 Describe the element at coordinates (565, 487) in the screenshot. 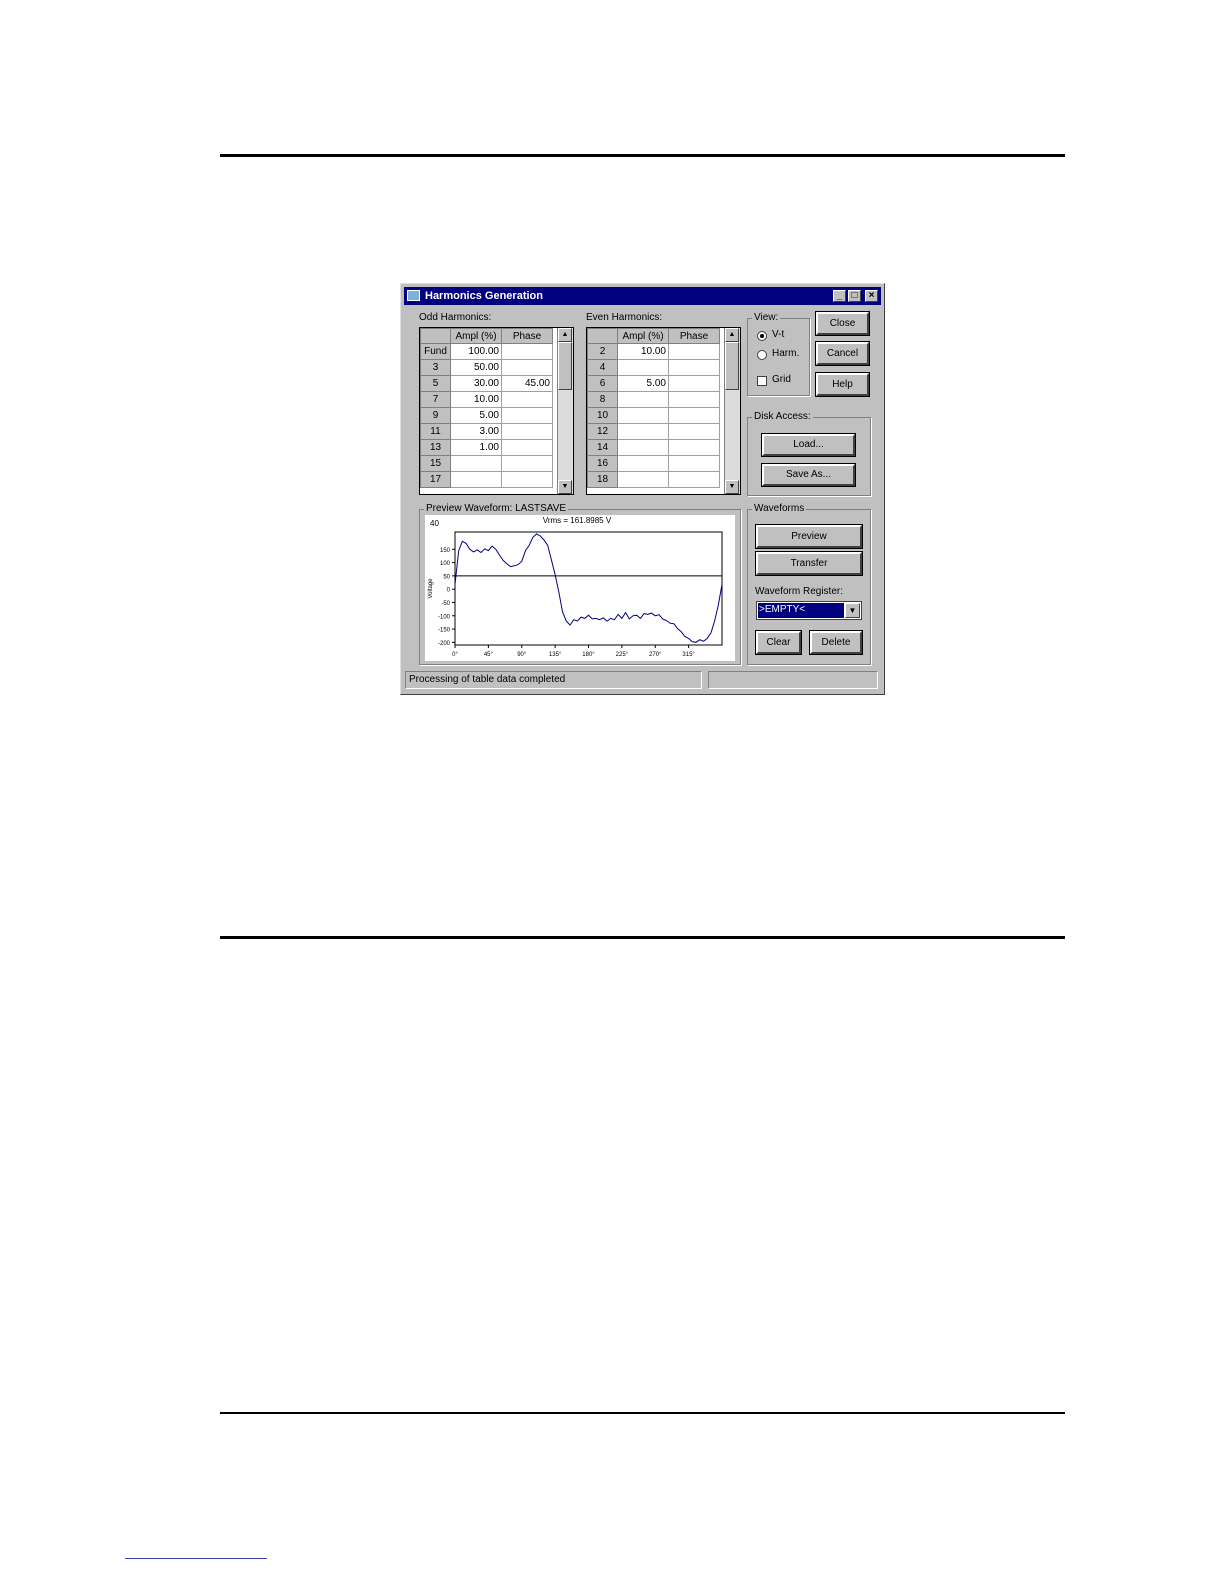

I see `odd-scroll-down-icon: ▼` at that location.